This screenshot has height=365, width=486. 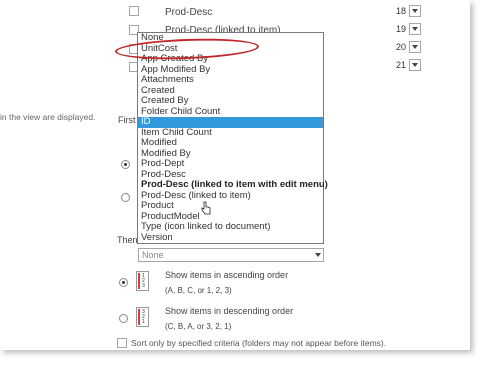 I want to click on ascending-label: Show items in ascending order, so click(x=227, y=275).